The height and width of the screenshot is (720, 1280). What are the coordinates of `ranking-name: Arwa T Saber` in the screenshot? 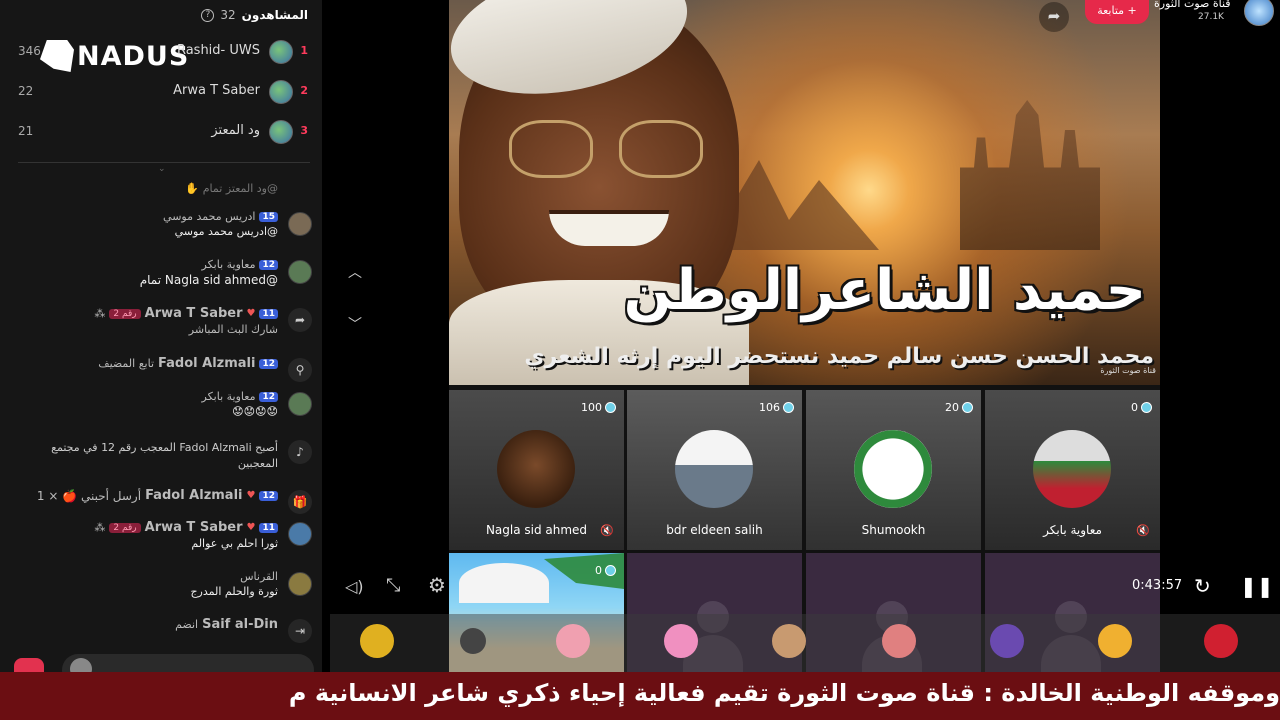 It's located at (216, 90).